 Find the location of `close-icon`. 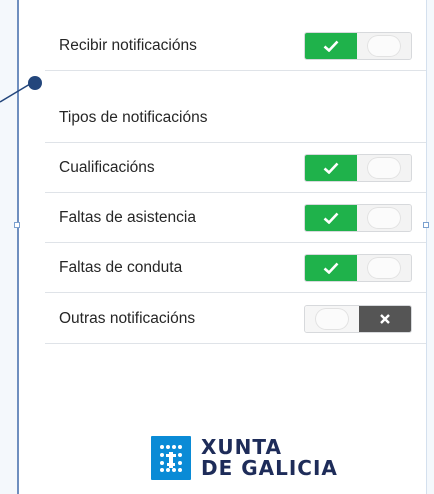

close-icon is located at coordinates (385, 318).